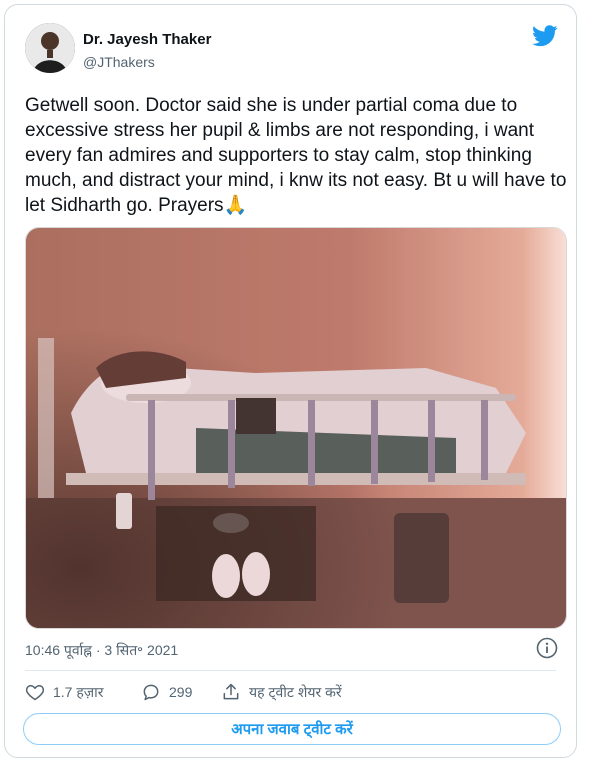 The image size is (600, 766). I want to click on info-icon, so click(547, 648).